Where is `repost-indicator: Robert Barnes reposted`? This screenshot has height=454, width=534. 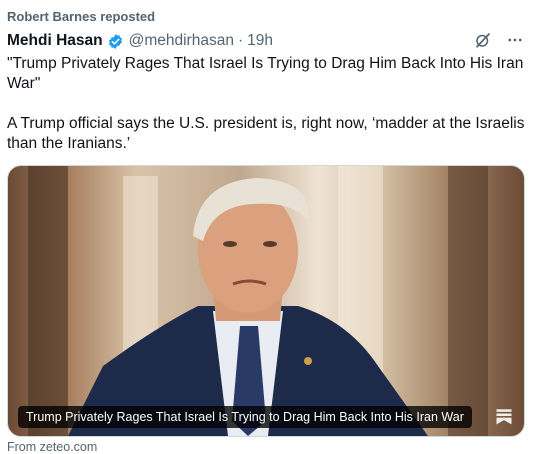 repost-indicator: Robert Barnes reposted is located at coordinates (81, 16).